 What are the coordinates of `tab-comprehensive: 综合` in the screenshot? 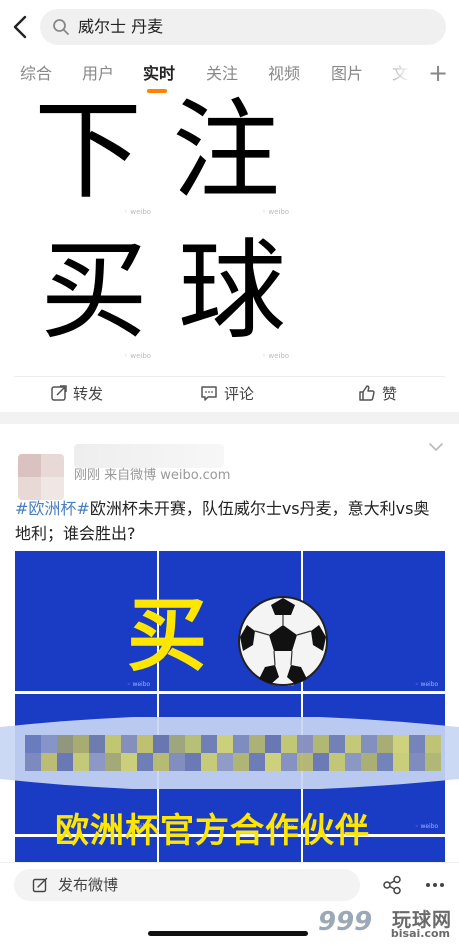 It's located at (36, 74).